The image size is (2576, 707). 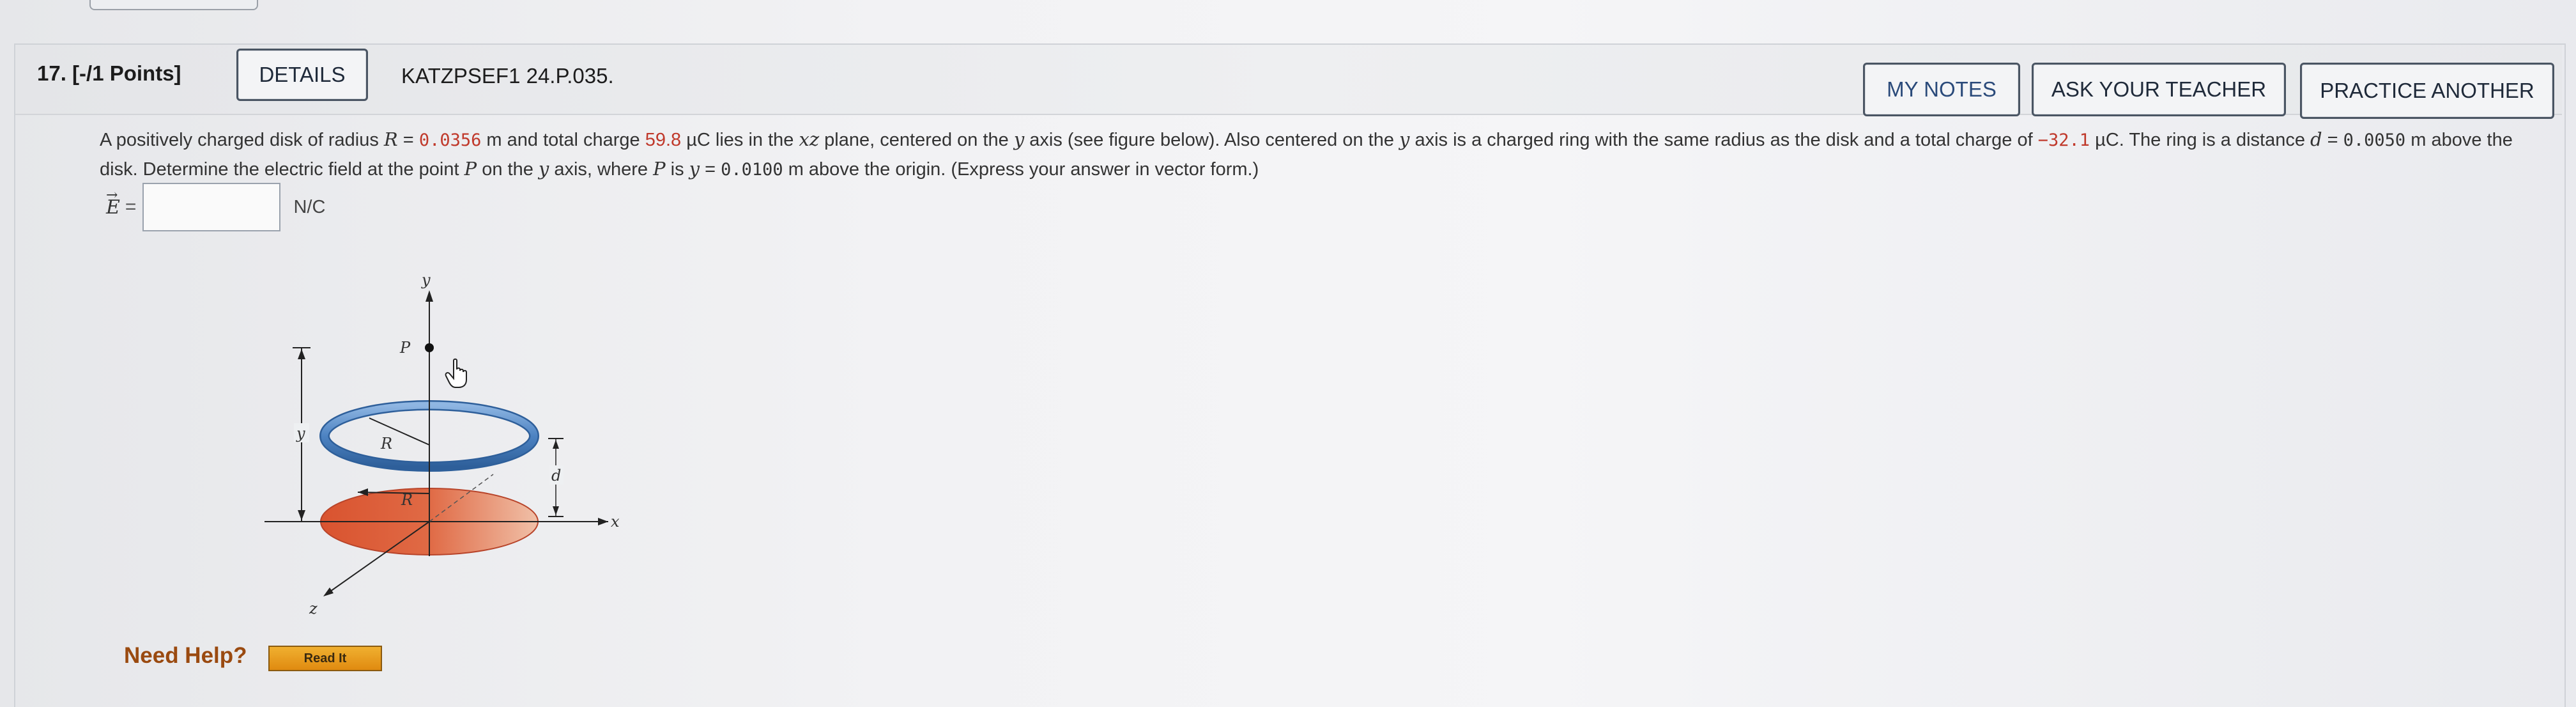 I want to click on equals-sign: =, so click(x=131, y=206).